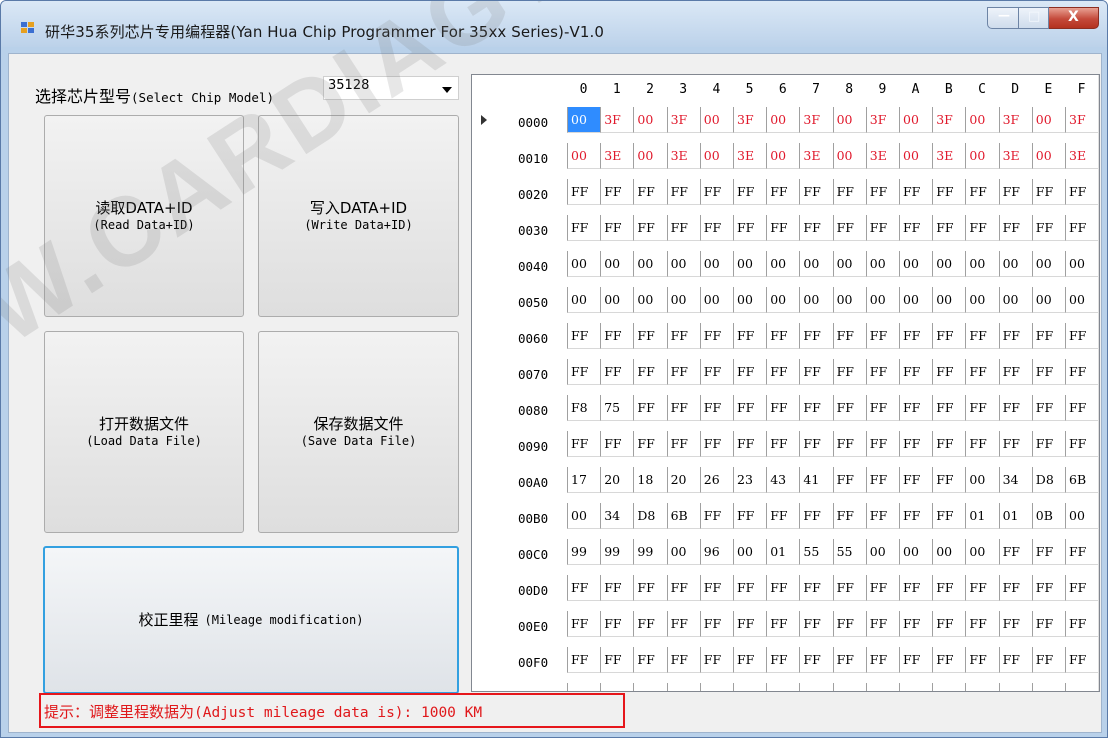 The image size is (1110, 740). Describe the element at coordinates (519, 444) in the screenshot. I see `row-header: 0090` at that location.